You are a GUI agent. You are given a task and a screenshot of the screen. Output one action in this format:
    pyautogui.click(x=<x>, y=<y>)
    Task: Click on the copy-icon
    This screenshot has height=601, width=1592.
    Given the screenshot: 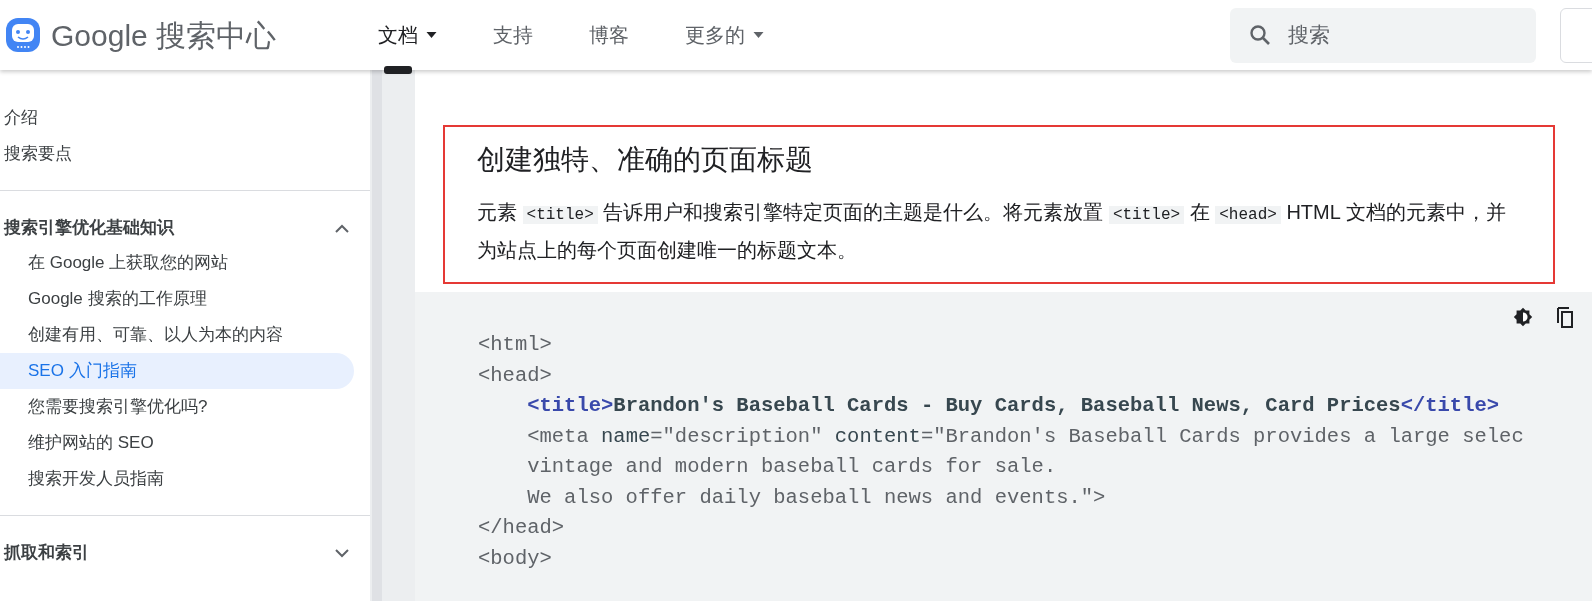 What is the action you would take?
    pyautogui.click(x=1564, y=317)
    